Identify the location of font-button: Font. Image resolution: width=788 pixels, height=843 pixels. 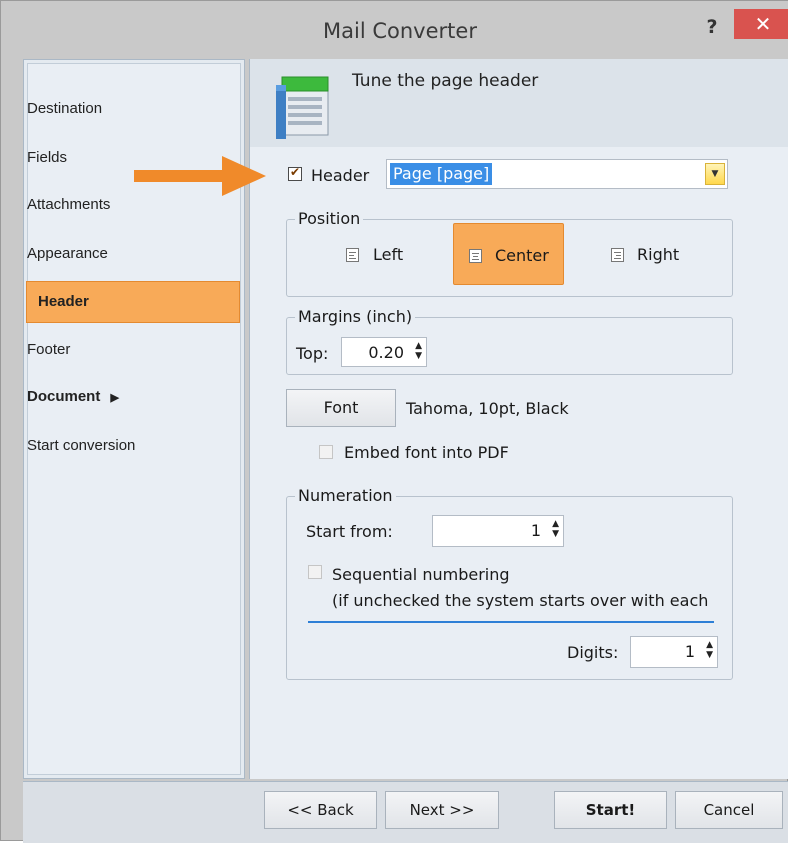
(341, 408).